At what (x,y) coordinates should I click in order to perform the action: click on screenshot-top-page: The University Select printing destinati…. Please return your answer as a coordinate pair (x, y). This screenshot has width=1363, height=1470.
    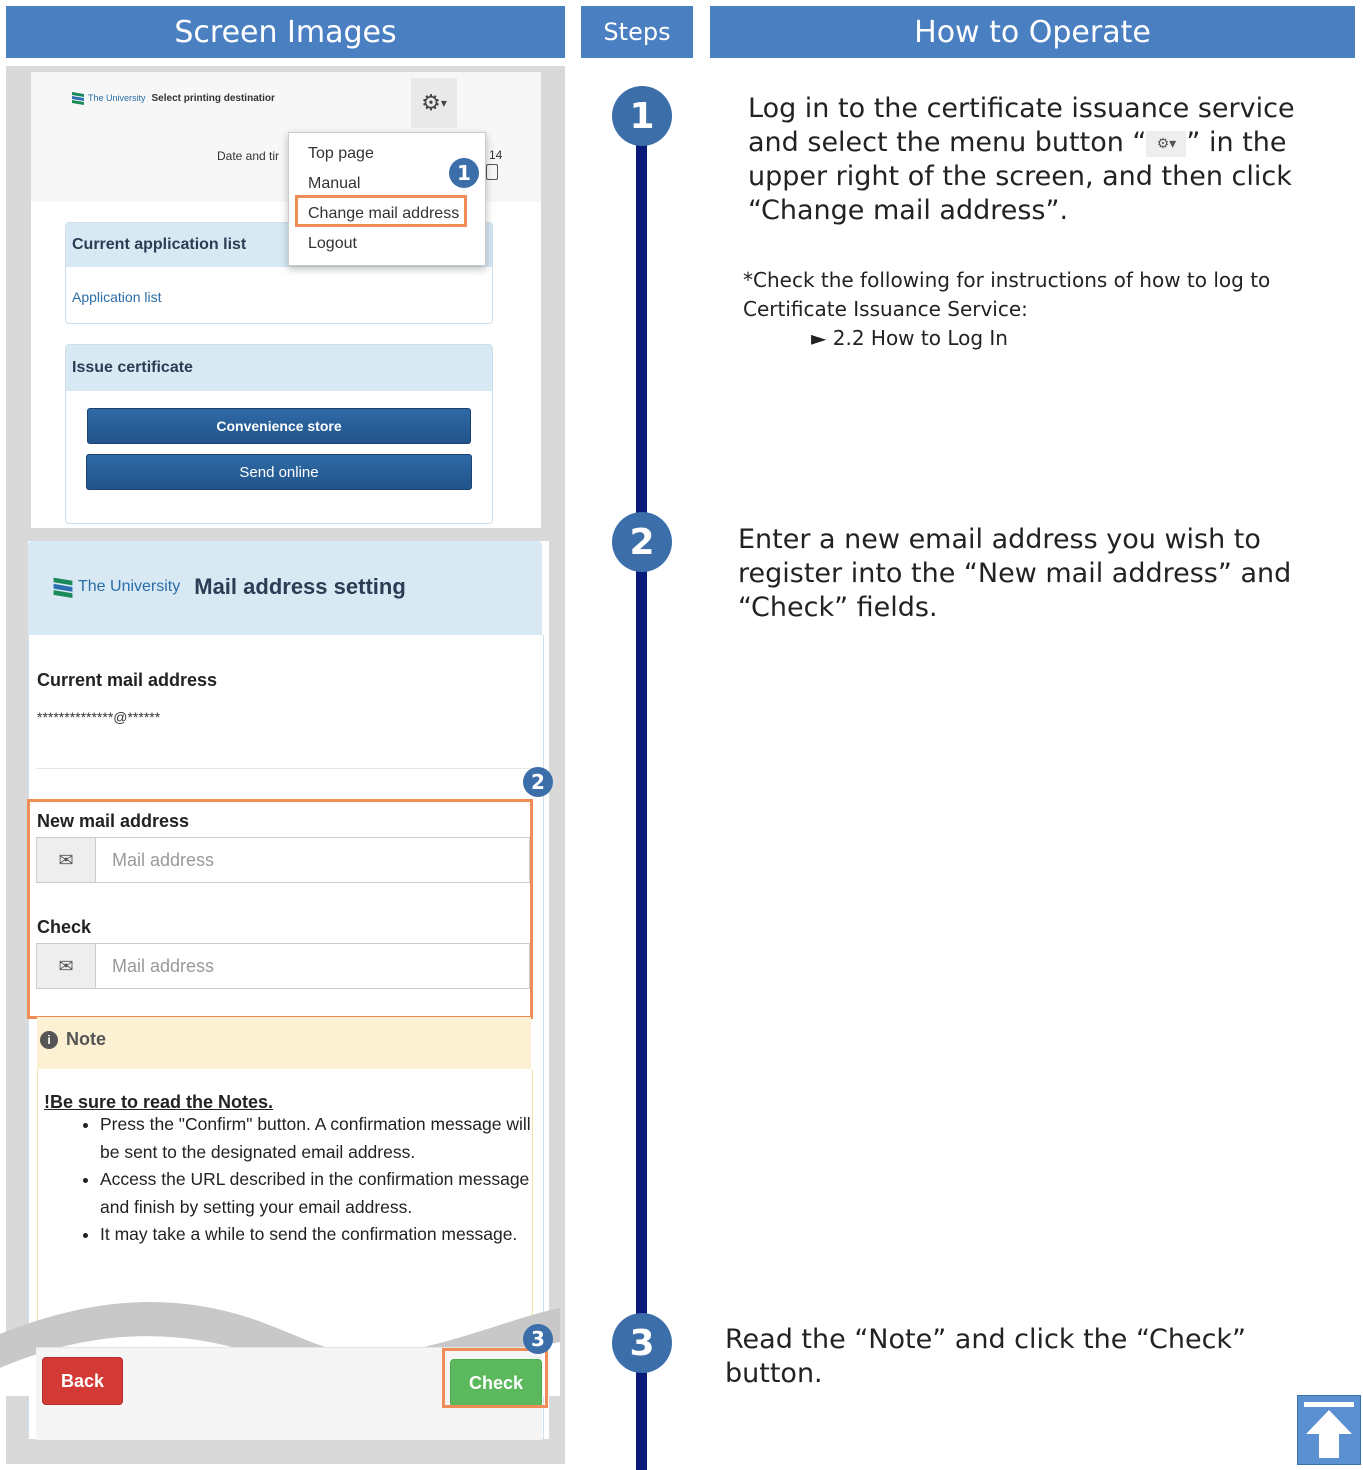
    Looking at the image, I should click on (286, 300).